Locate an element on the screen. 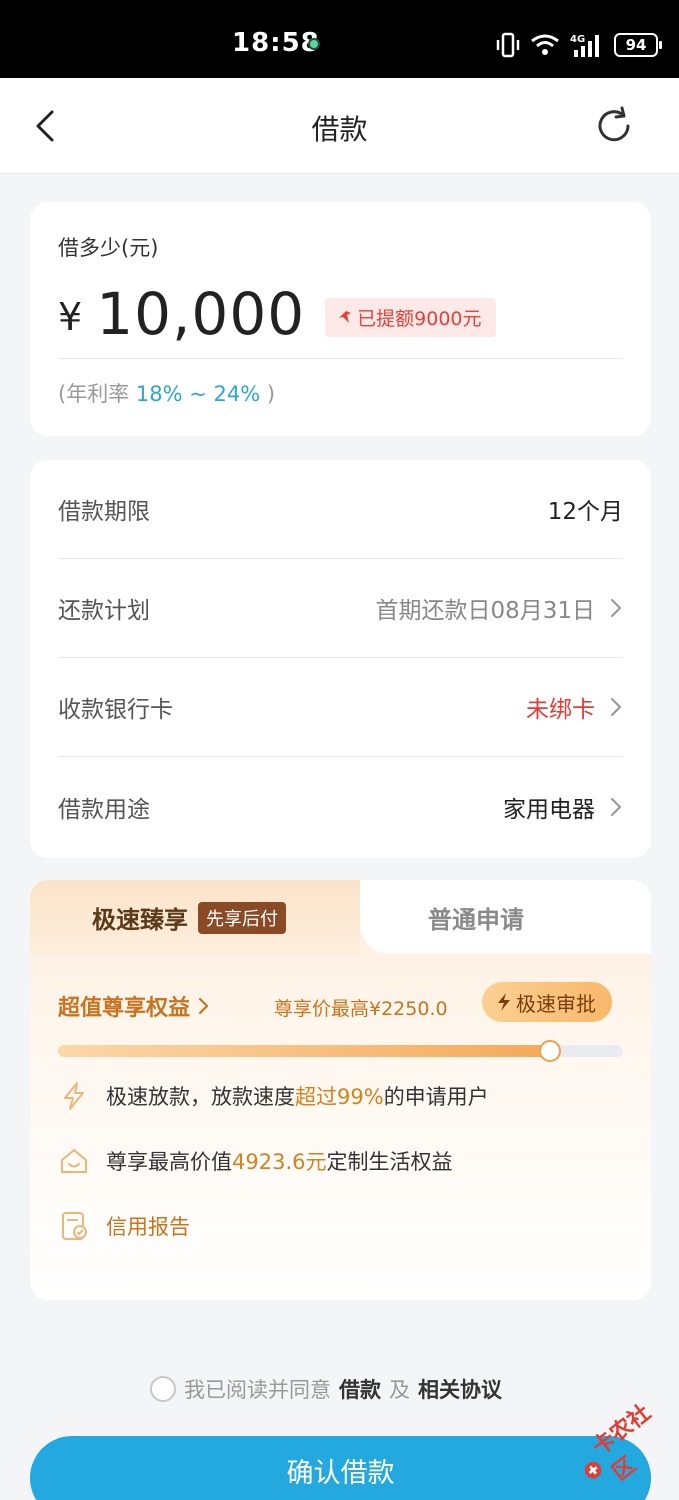  arrow-up-icon is located at coordinates (345, 317).